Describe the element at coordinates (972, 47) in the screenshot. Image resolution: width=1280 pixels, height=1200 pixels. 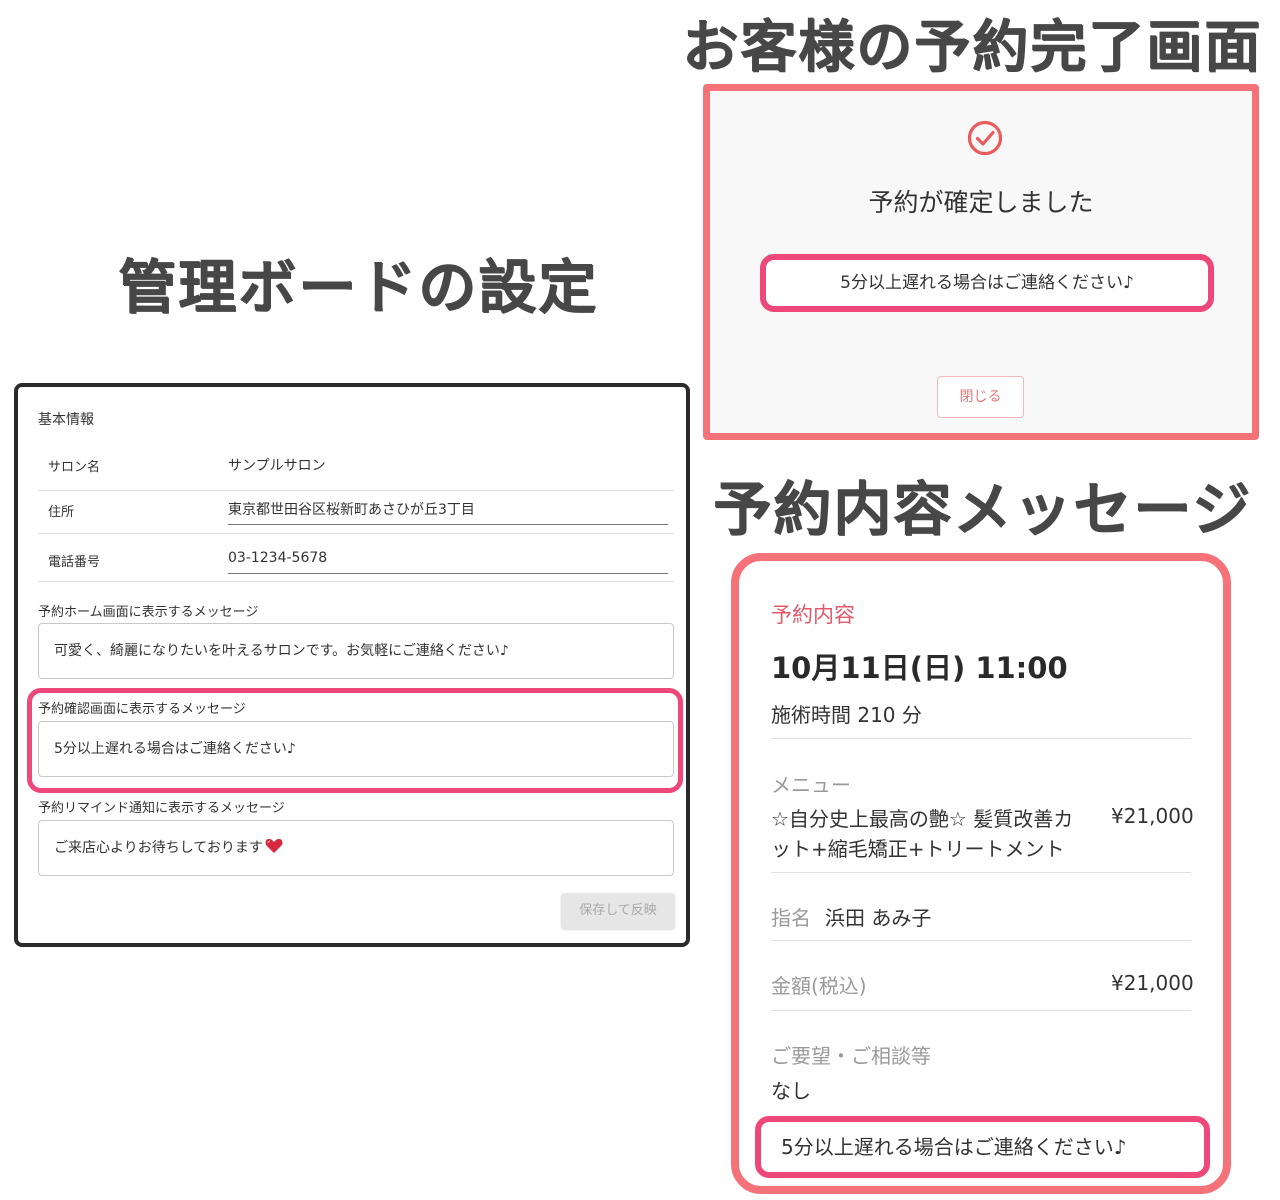
I see `completion-screen-heading: お客様の予約完了画面` at that location.